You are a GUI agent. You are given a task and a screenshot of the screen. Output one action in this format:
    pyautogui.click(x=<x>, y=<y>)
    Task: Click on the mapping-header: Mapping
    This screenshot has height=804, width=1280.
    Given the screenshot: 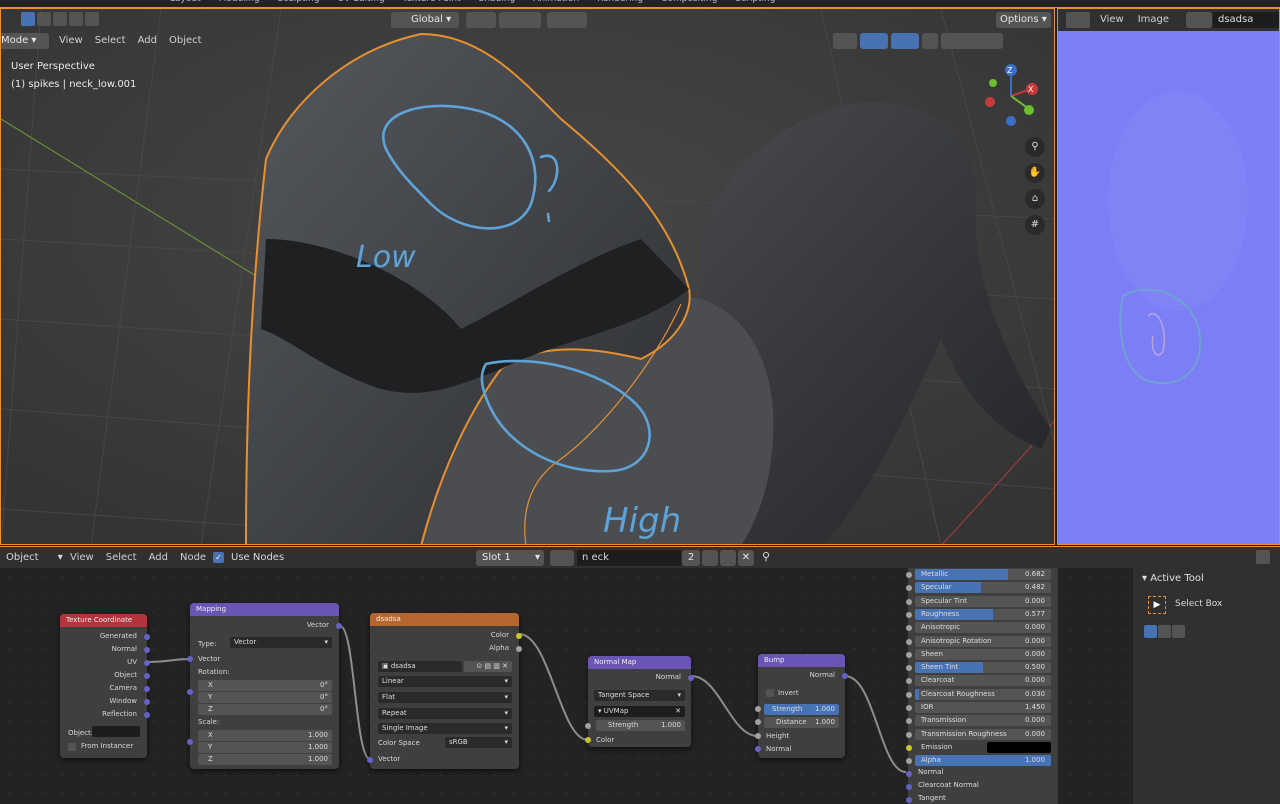 What is the action you would take?
    pyautogui.click(x=264, y=609)
    